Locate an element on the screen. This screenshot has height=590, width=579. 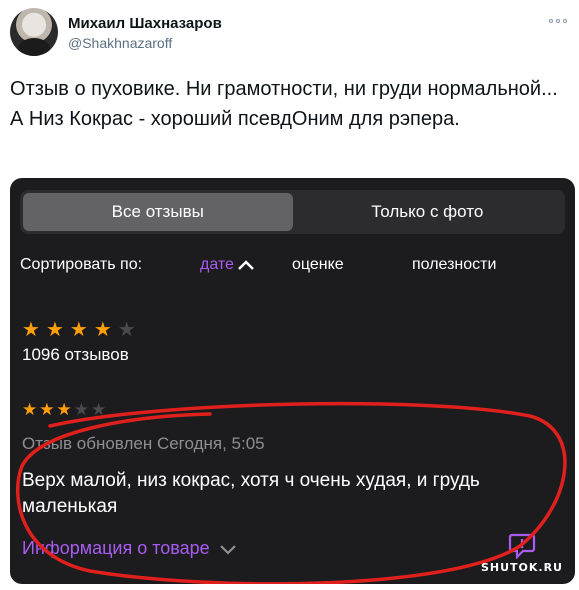
author-handle: @Shakhnazaroff is located at coordinates (120, 43).